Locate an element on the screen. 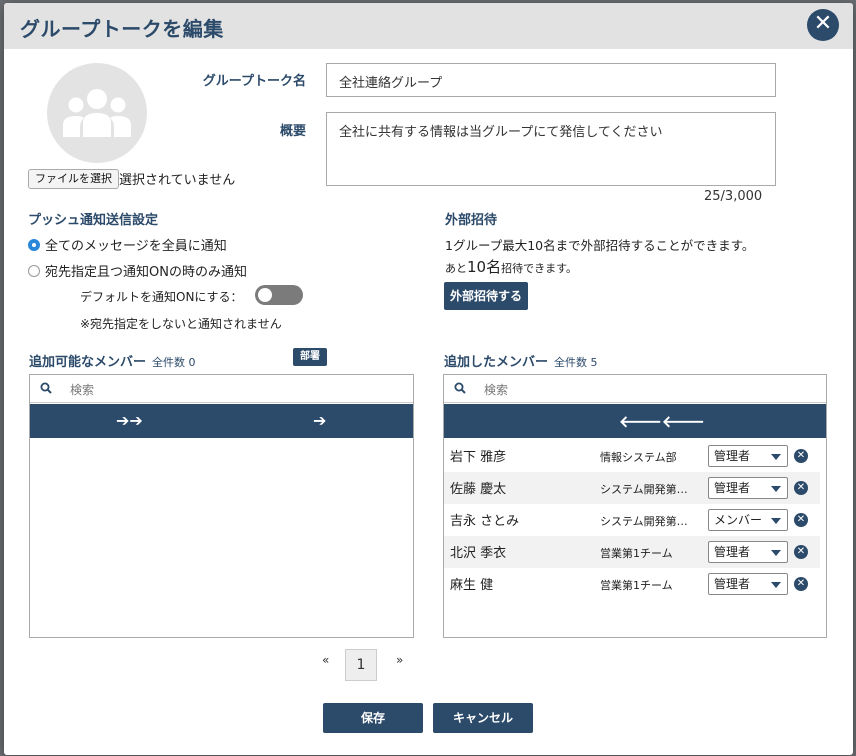 The image size is (856, 756). member-row: 麻生 健 営業第1チーム 管理者 ✕ is located at coordinates (632, 584).